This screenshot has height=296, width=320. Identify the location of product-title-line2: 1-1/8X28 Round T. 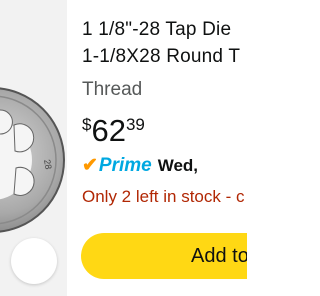
(164, 56).